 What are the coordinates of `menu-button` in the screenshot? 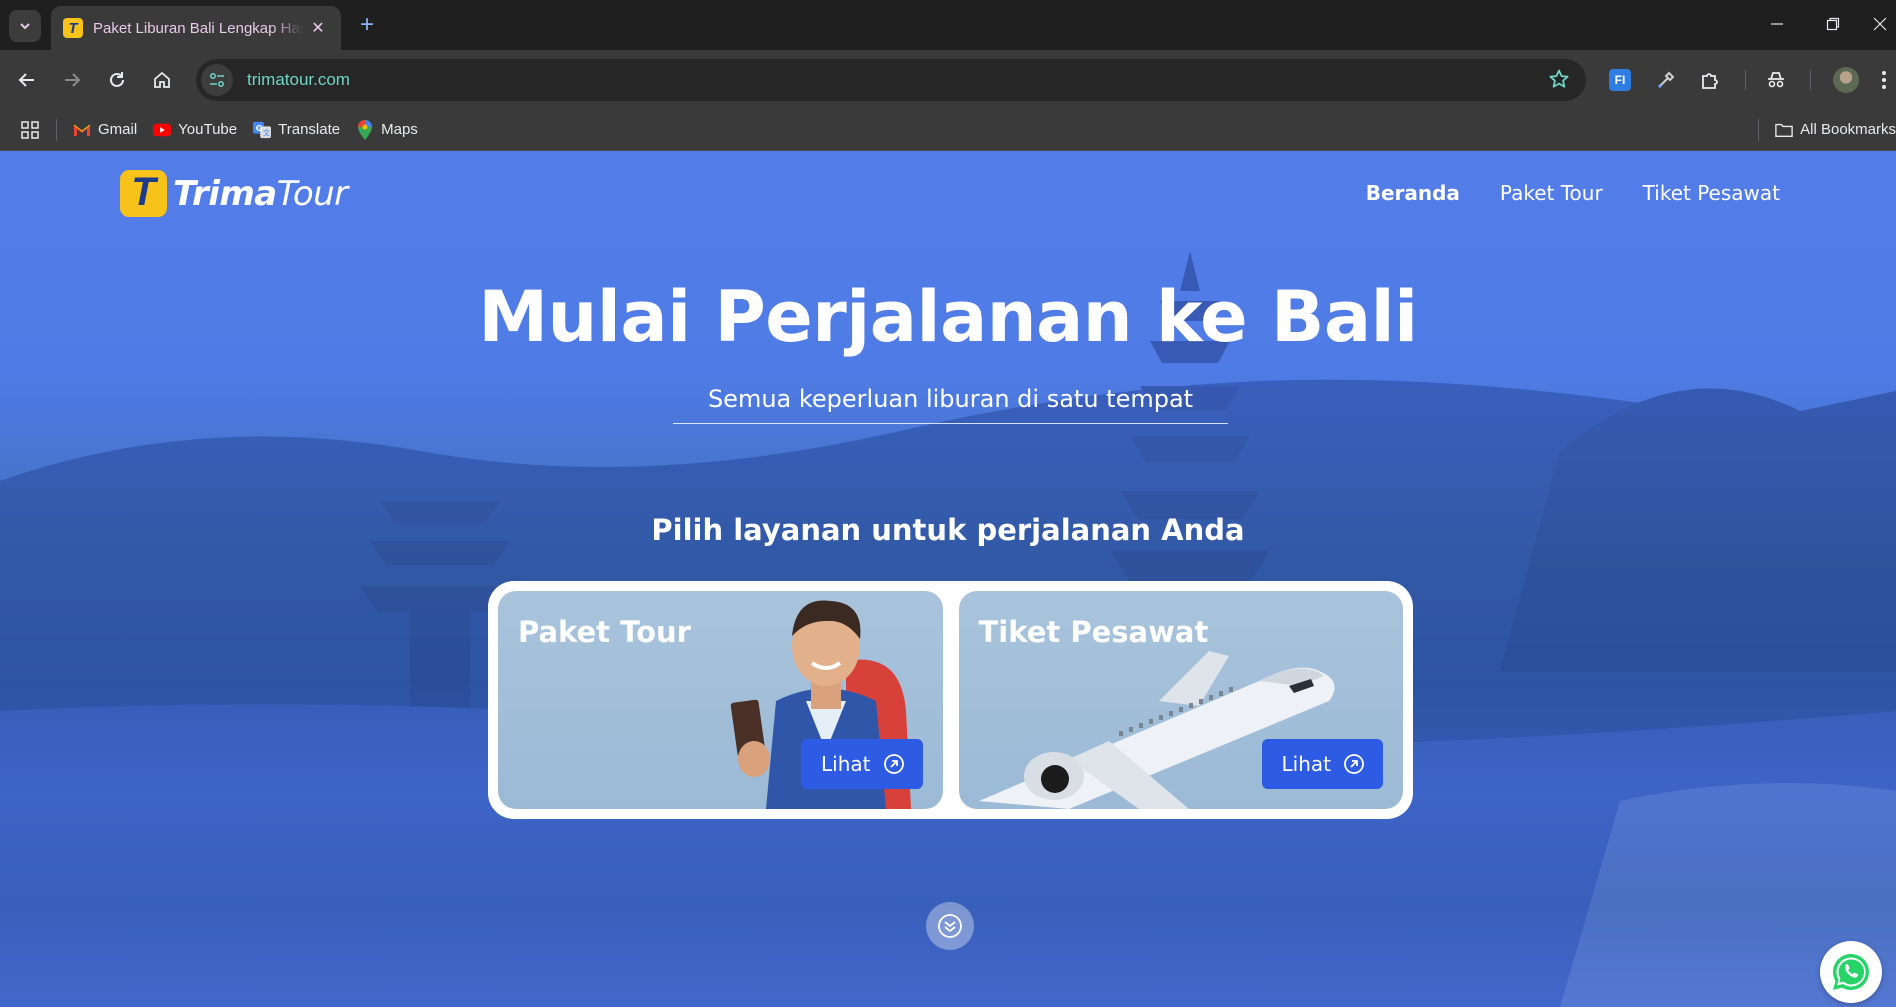 It's located at (1884, 80).